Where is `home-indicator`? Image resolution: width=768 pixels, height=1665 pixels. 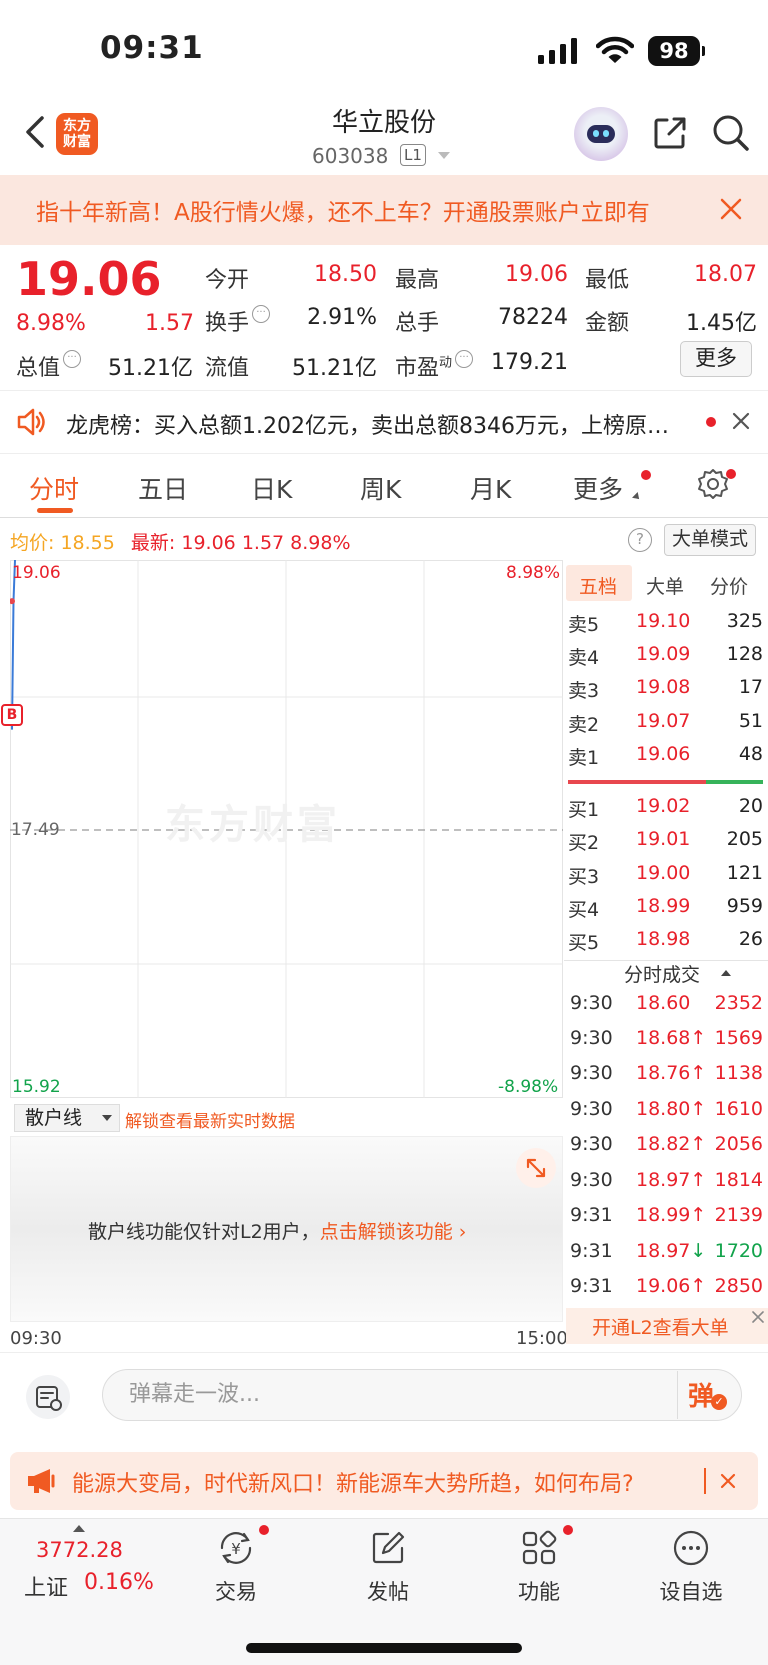 home-indicator is located at coordinates (384, 1648).